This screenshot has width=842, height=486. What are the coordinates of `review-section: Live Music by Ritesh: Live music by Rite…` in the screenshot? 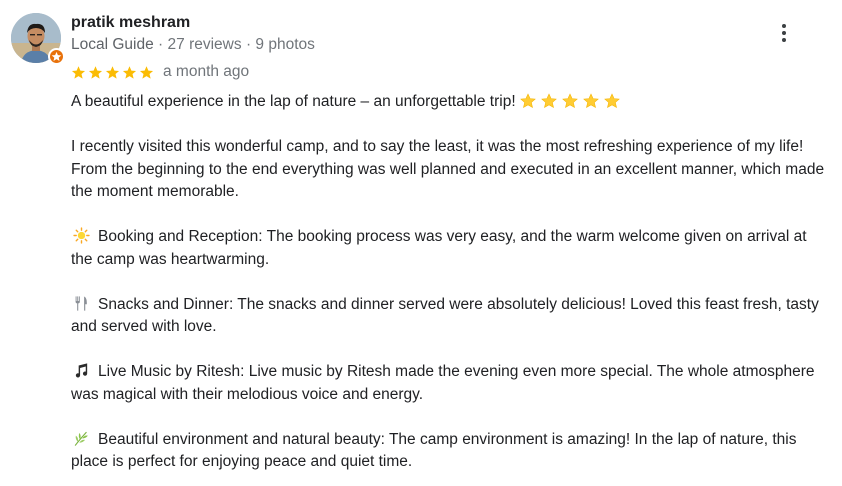 It's located at (451, 383).